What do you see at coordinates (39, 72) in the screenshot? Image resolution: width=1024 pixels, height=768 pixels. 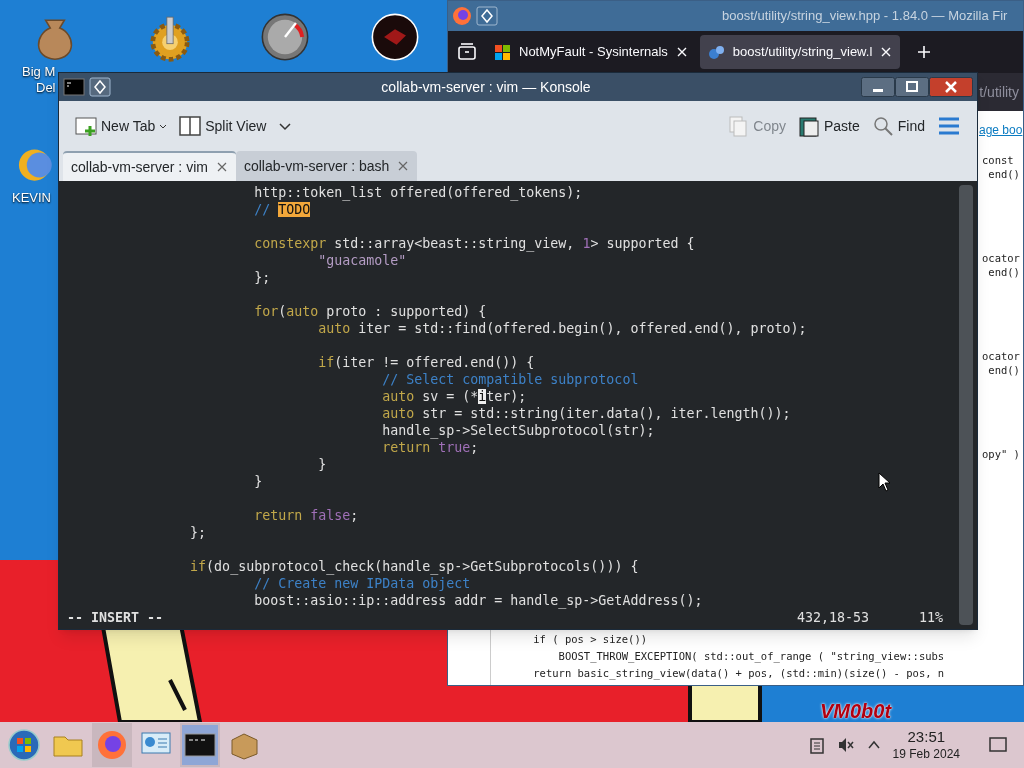 I see `icon-label: Big M` at bounding box center [39, 72].